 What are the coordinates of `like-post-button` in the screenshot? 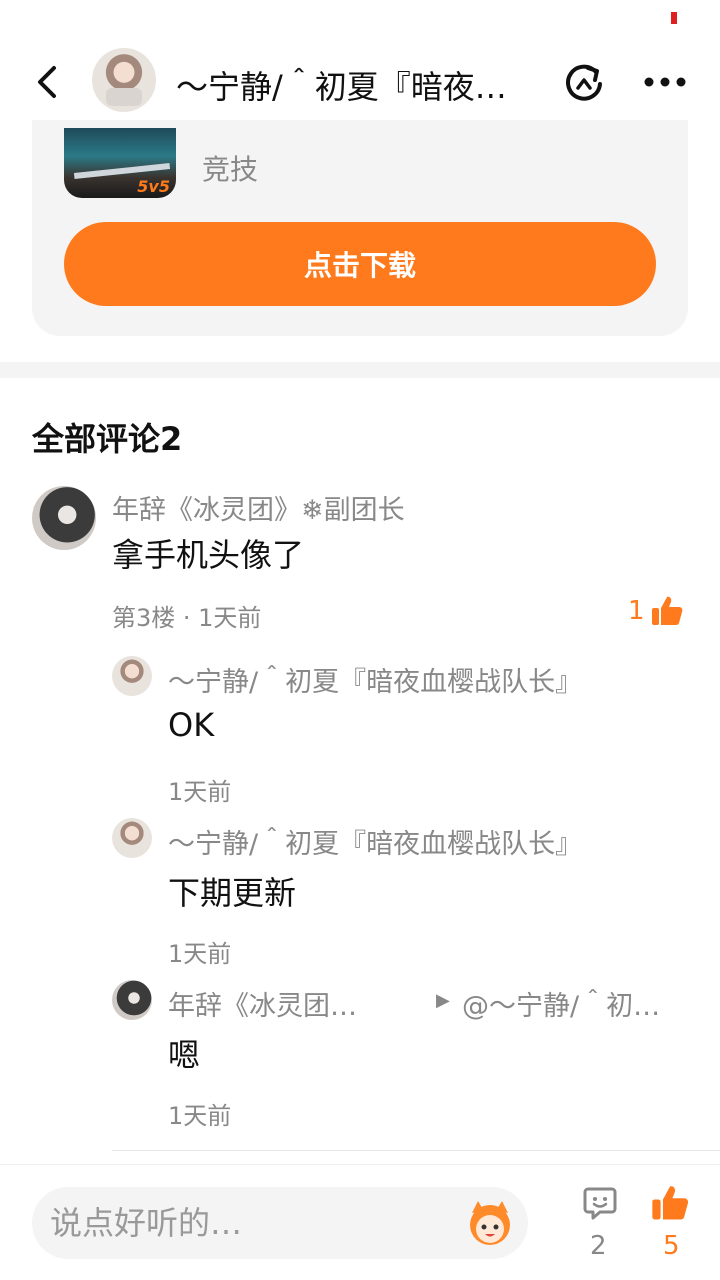 It's located at (670, 1203).